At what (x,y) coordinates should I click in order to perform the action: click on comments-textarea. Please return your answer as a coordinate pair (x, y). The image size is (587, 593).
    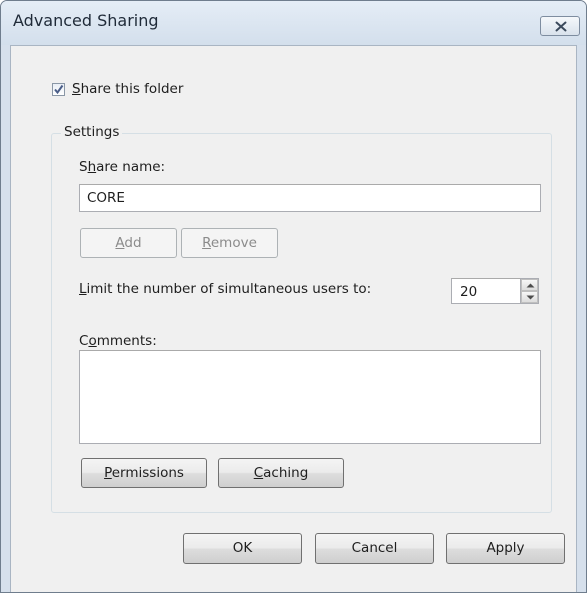
    Looking at the image, I should click on (310, 397).